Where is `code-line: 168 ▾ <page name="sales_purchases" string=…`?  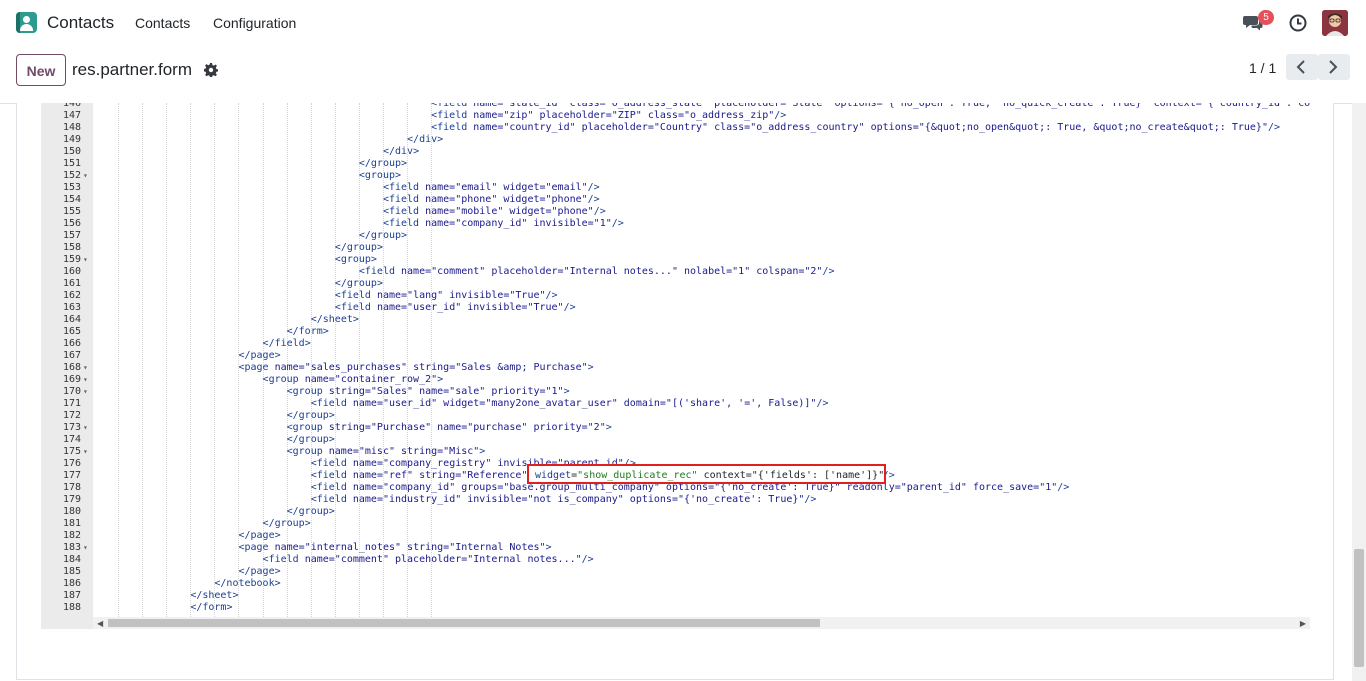 code-line: 168 ▾ <page name="sales_purchases" string=… is located at coordinates (675, 368).